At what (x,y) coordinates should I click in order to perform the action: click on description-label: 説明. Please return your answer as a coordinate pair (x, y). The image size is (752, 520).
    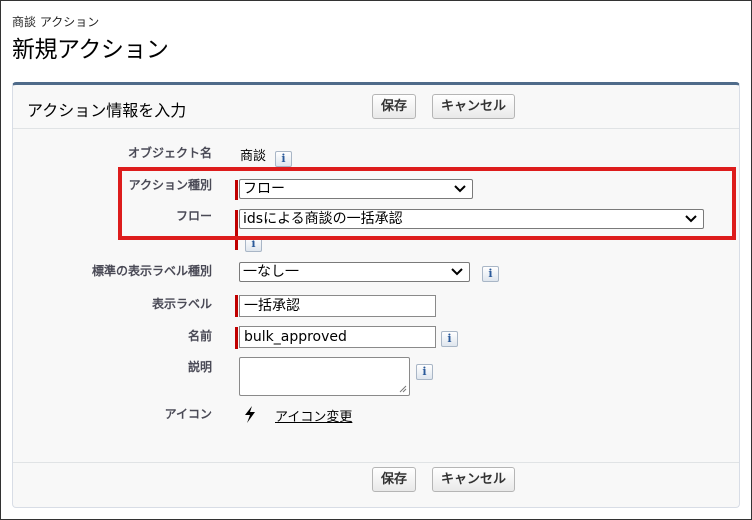
    Looking at the image, I should click on (199, 367).